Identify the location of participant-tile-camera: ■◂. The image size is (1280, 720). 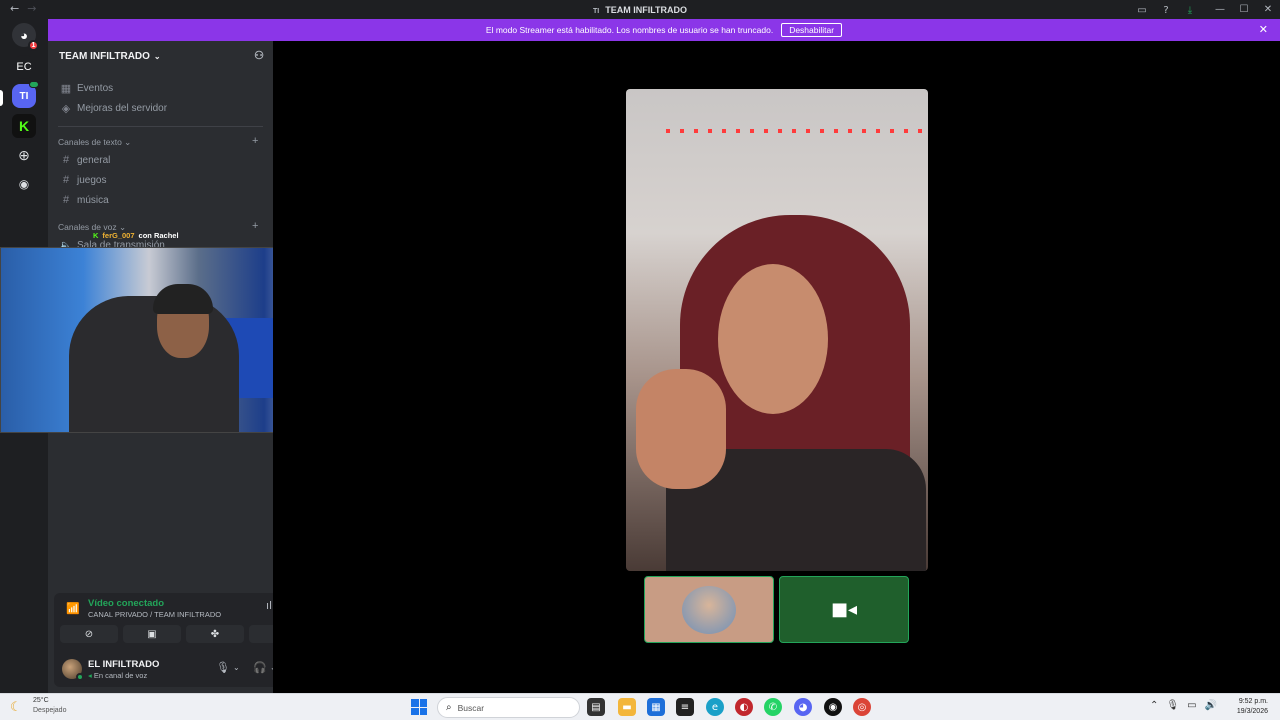
(844, 609).